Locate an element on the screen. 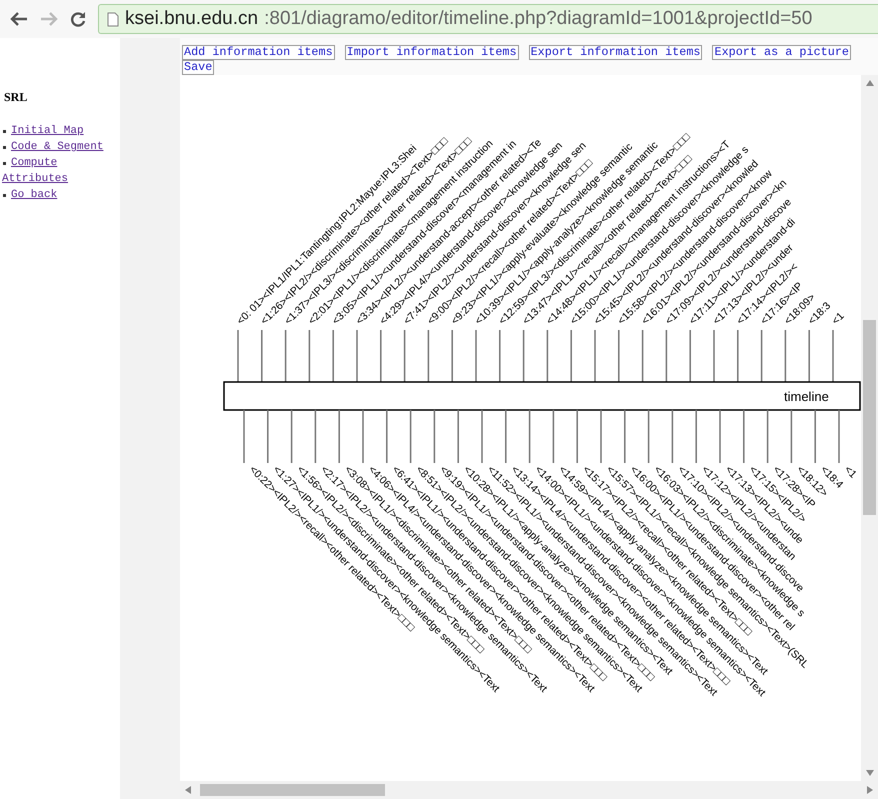  reload-icon is located at coordinates (78, 19).